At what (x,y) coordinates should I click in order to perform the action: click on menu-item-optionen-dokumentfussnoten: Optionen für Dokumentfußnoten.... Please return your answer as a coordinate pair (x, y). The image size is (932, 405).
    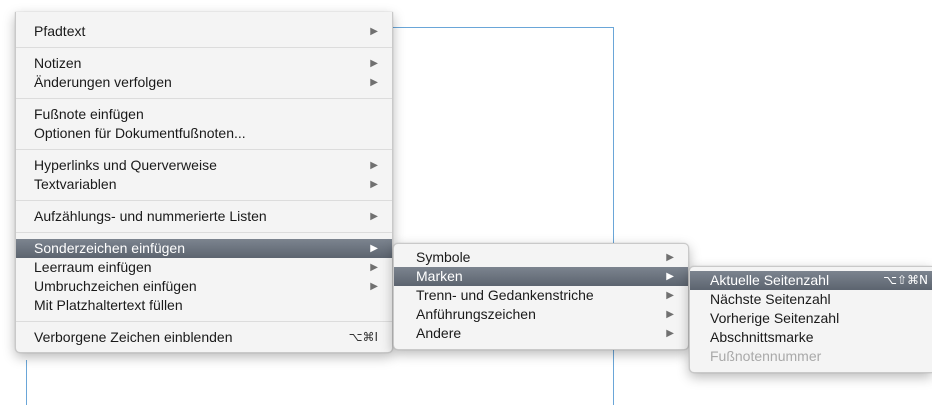
    Looking at the image, I should click on (204, 133).